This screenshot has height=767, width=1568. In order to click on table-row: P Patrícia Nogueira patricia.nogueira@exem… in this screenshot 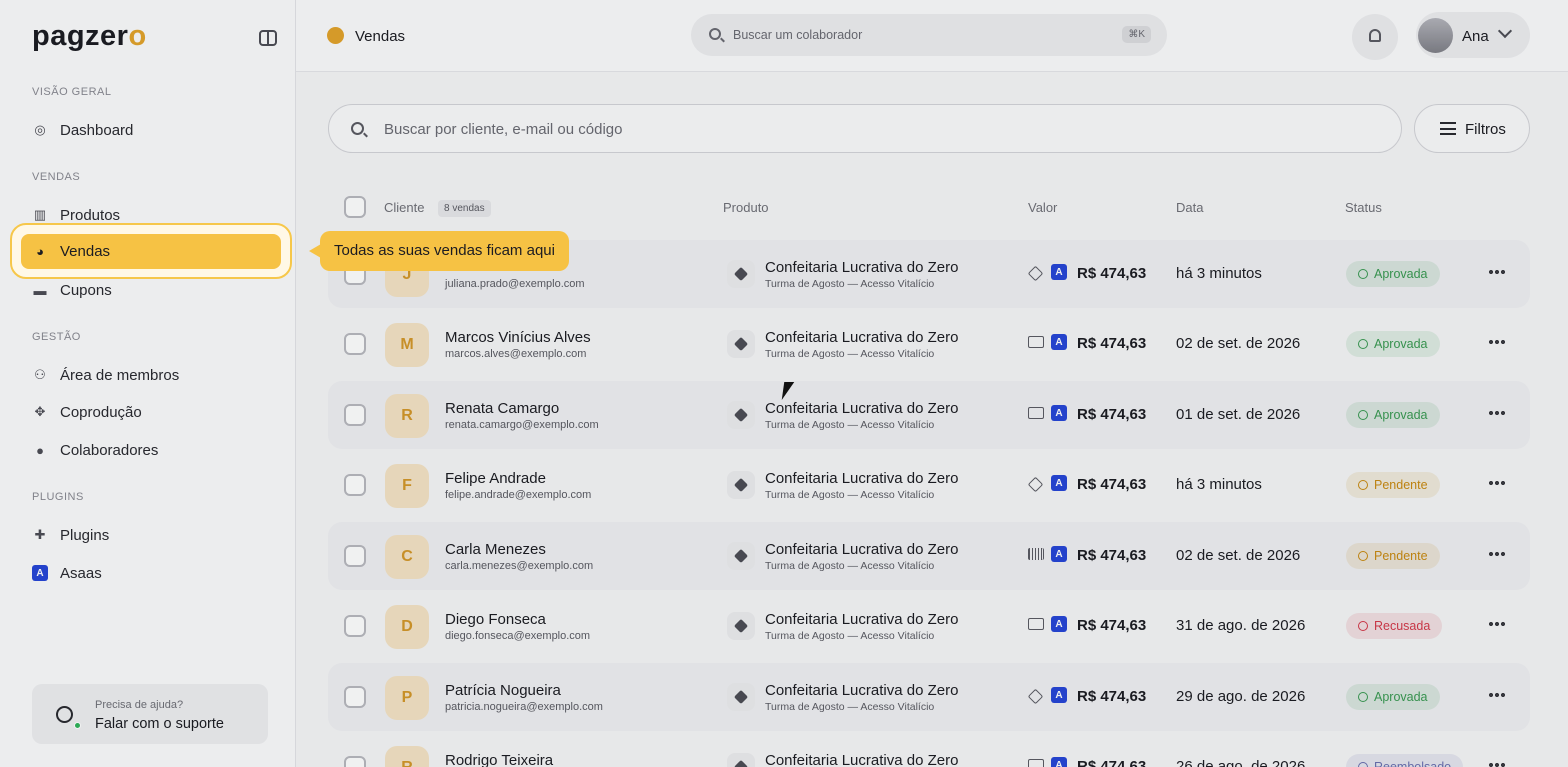, I will do `click(929, 697)`.